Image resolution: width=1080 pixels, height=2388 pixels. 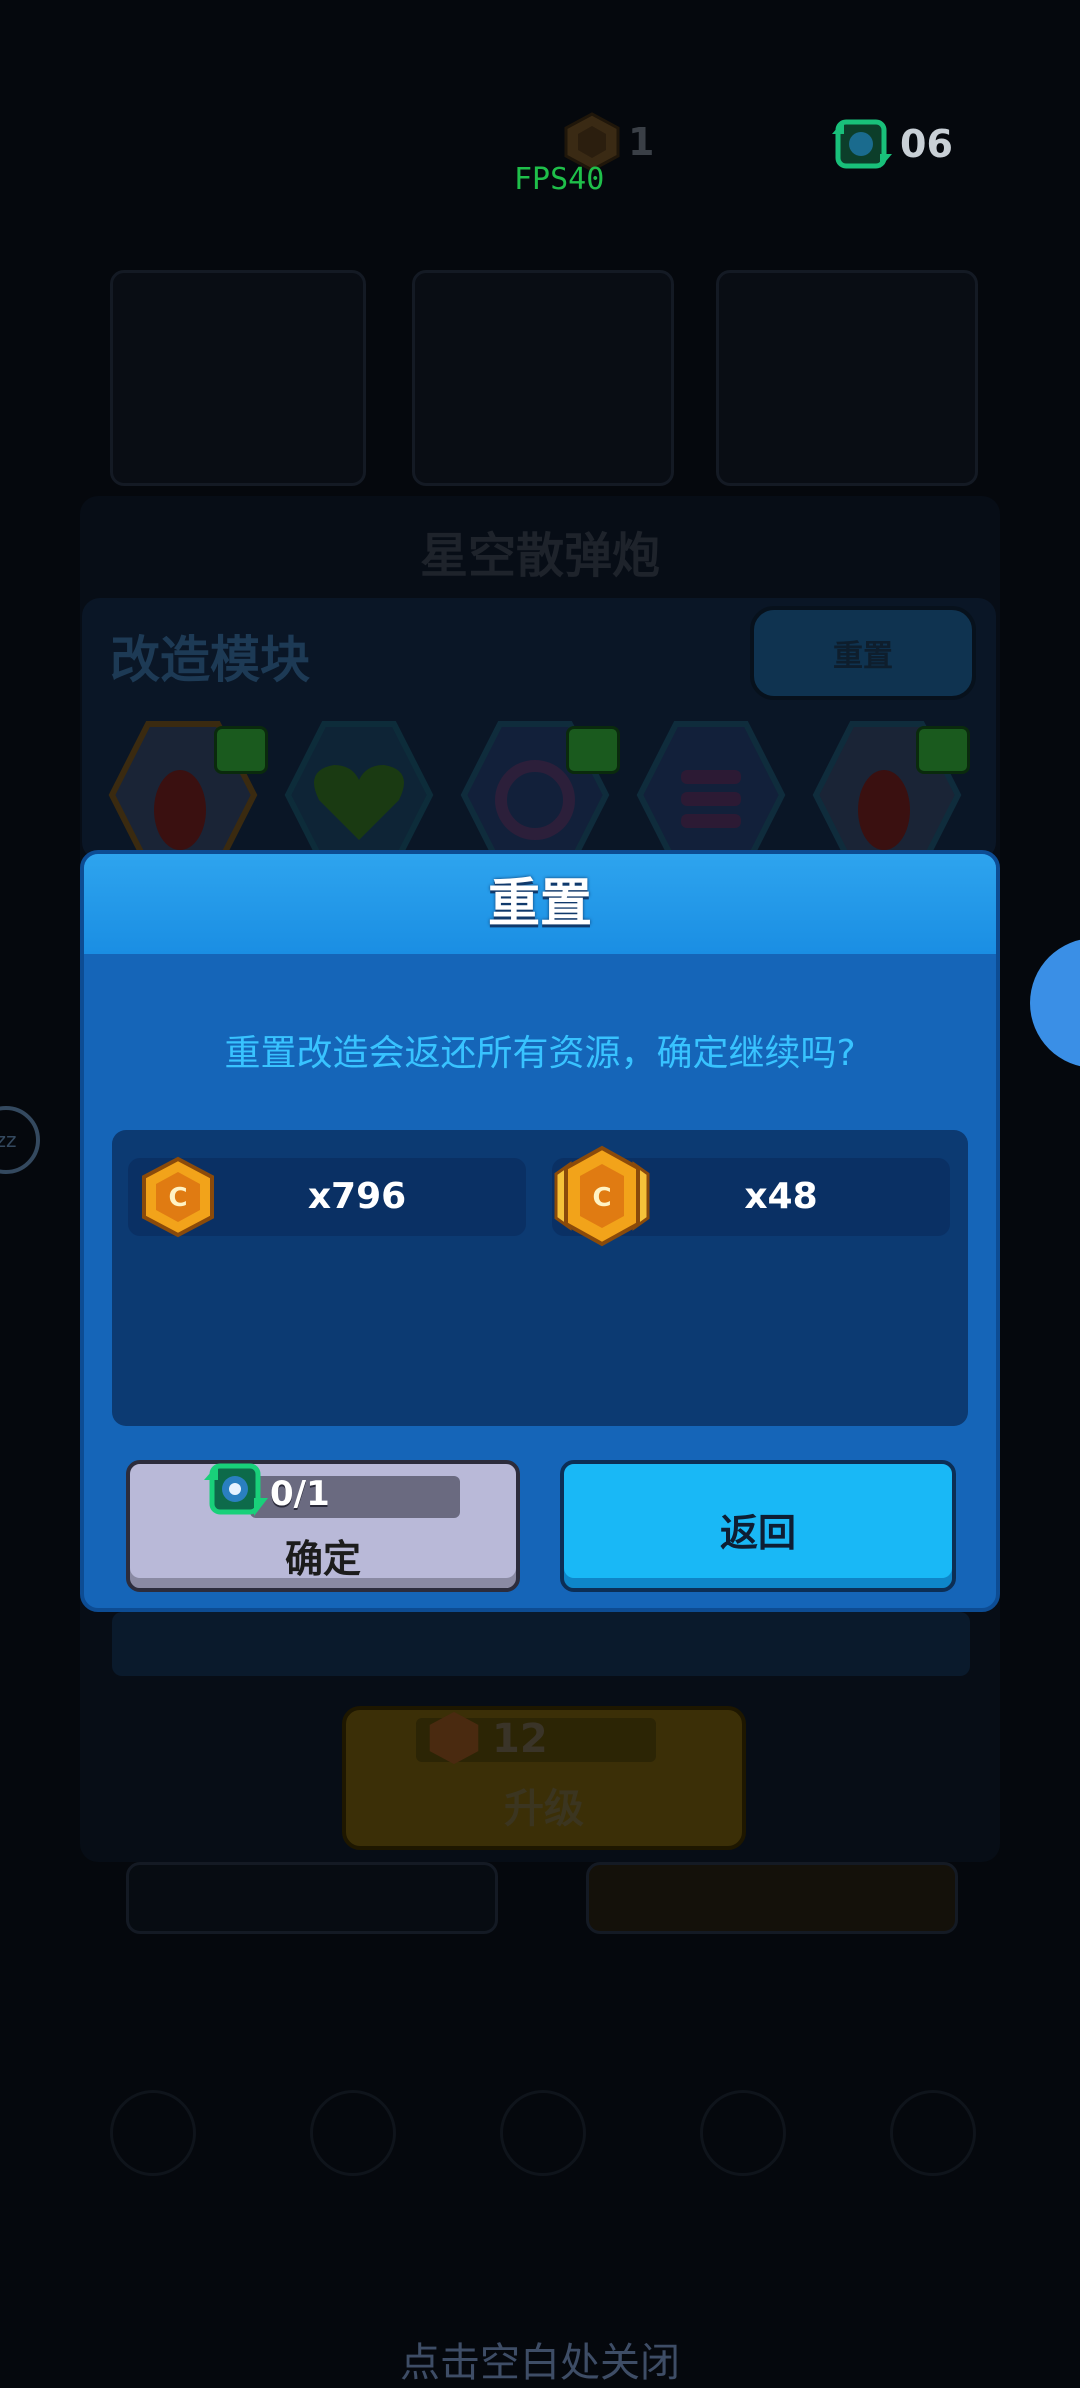 What do you see at coordinates (711, 795) in the screenshot?
I see `bg-module-slot-ammo-icon` at bounding box center [711, 795].